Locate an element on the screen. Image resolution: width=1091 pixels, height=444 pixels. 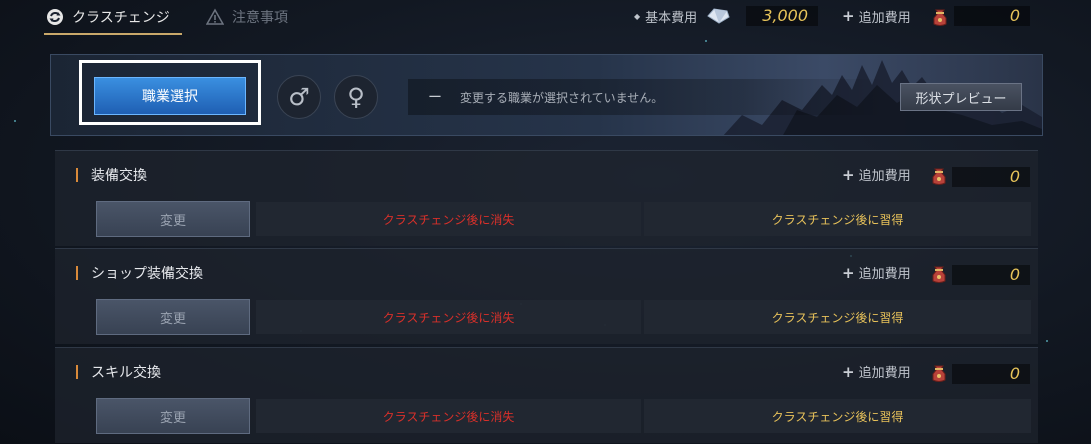
additional-cost: + 追加費用 is located at coordinates (876, 16).